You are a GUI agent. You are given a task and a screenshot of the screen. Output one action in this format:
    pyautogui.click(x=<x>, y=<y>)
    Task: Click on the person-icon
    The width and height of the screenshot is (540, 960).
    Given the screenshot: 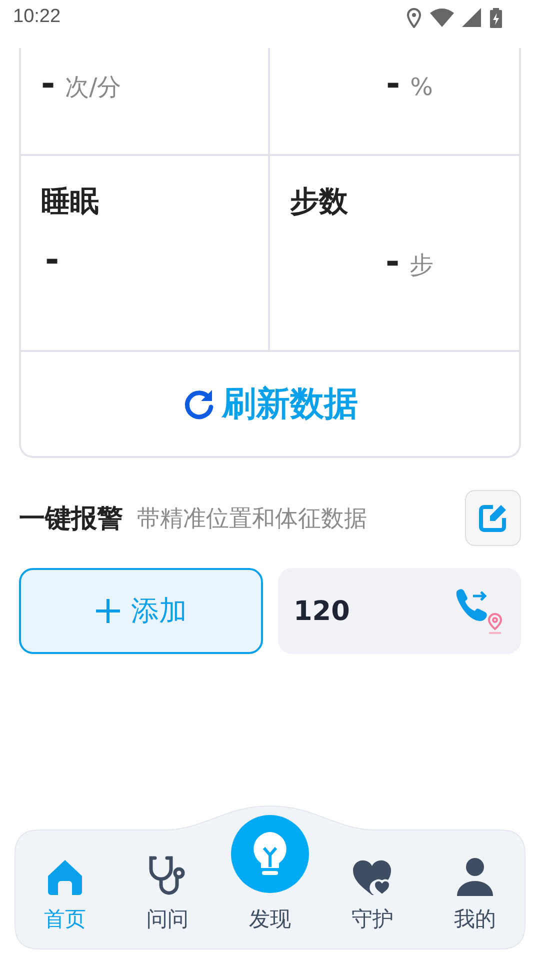 What is the action you would take?
    pyautogui.click(x=475, y=877)
    